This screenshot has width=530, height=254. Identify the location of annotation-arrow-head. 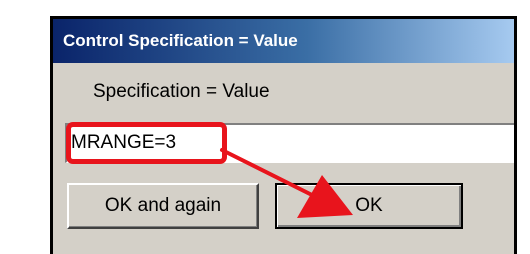
(325, 196).